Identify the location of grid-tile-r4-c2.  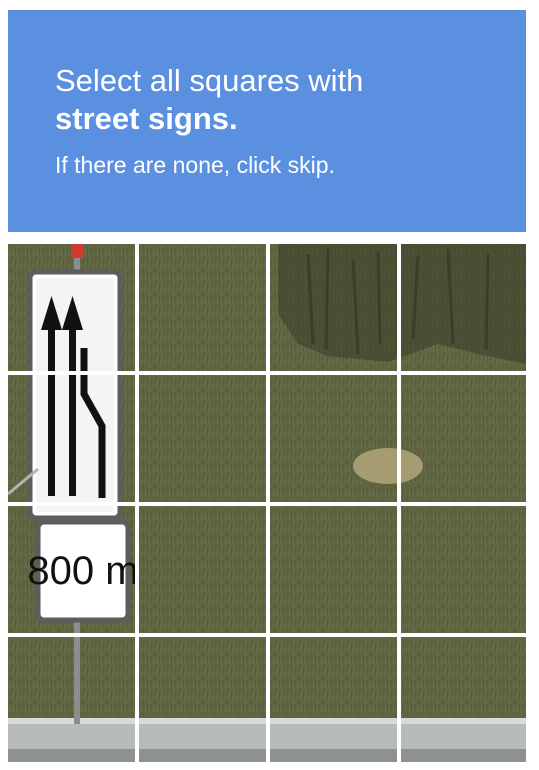
(203, 698).